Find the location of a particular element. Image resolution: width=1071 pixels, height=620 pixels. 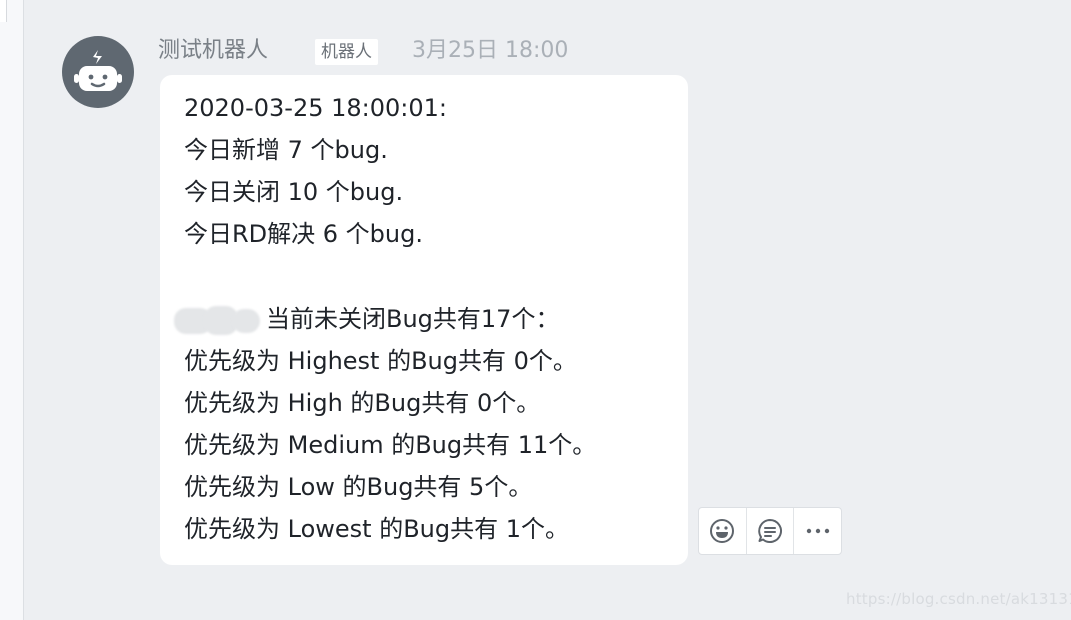

more-button is located at coordinates (817, 531).